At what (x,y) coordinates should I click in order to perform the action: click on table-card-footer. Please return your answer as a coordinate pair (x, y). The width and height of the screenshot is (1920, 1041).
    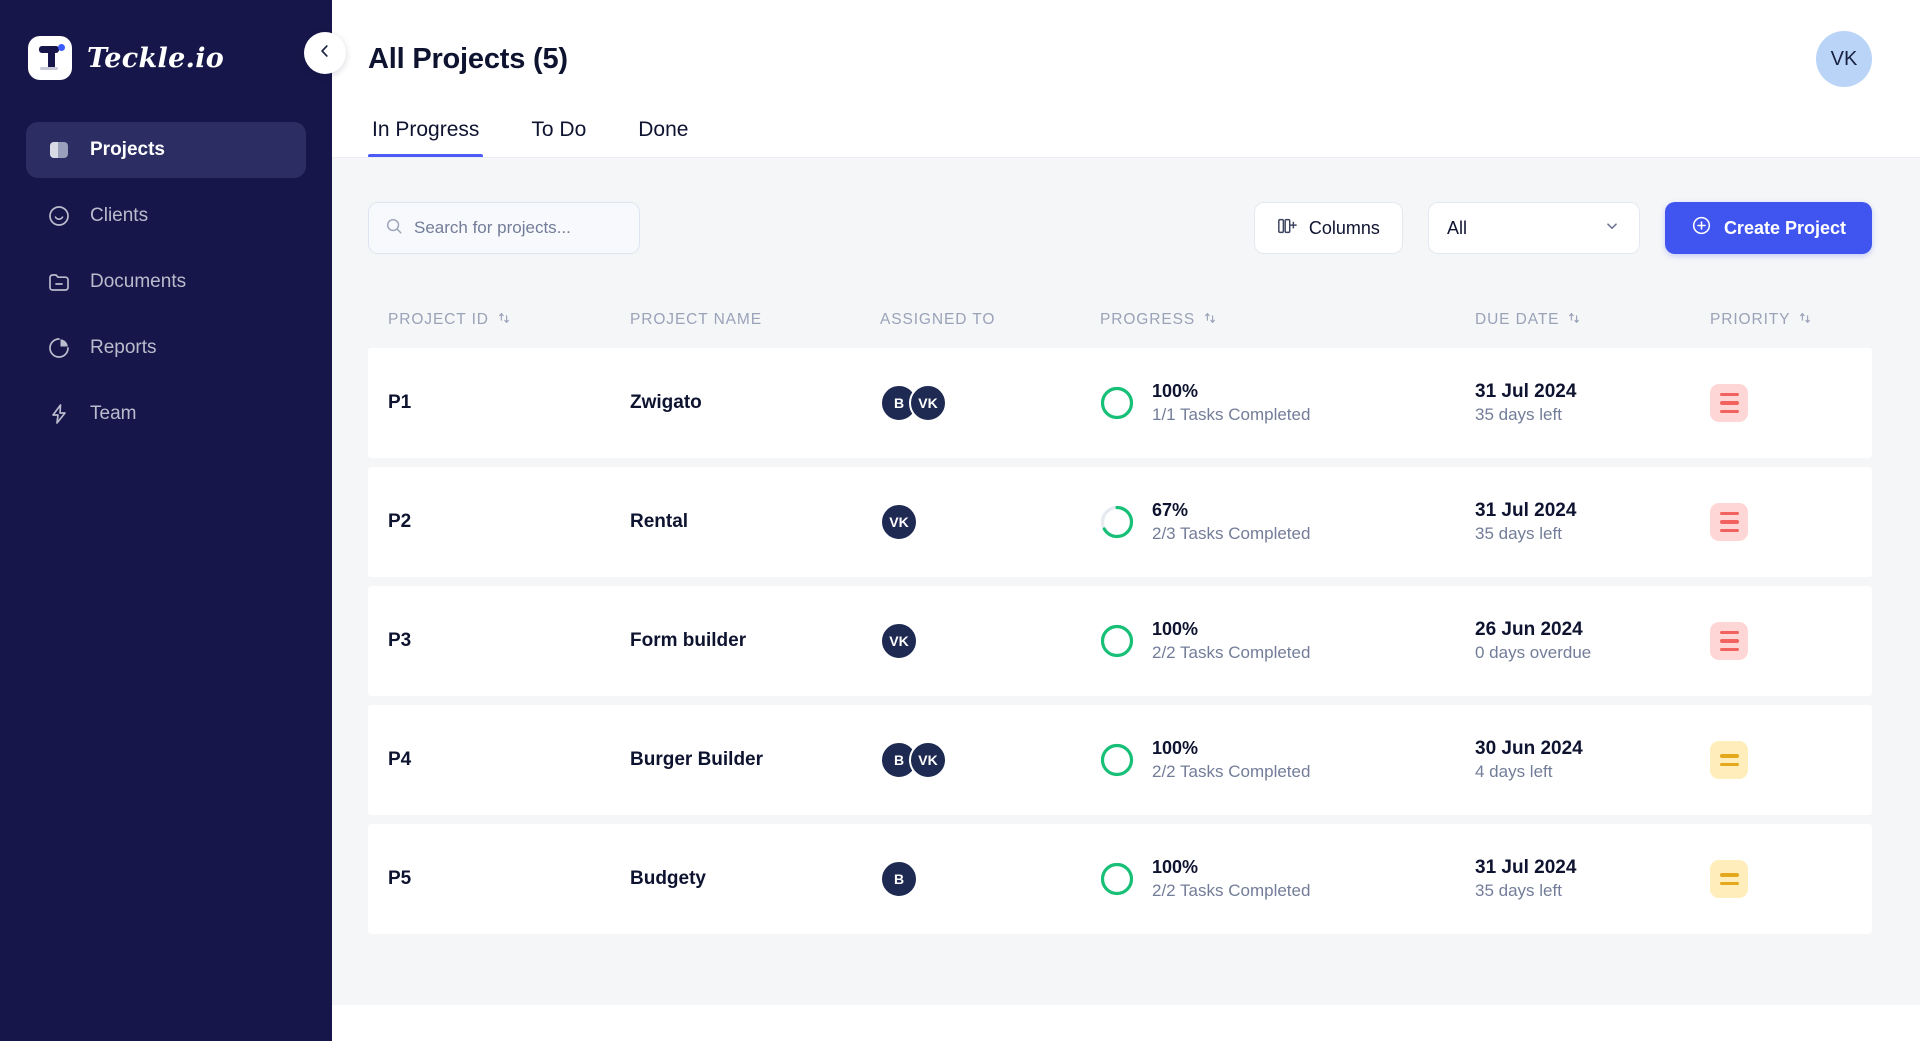
    Looking at the image, I should click on (1120, 967).